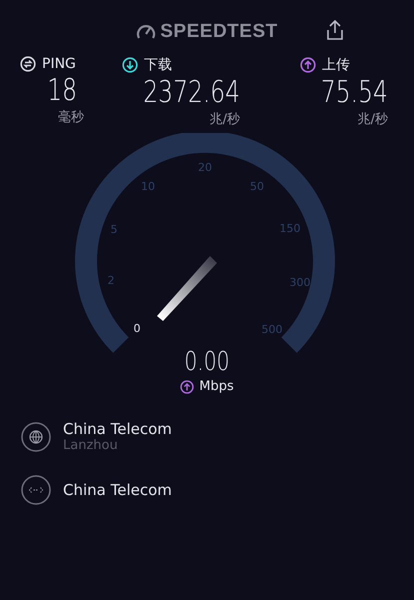  Describe the element at coordinates (59, 64) in the screenshot. I see `stat-label: PING` at that location.